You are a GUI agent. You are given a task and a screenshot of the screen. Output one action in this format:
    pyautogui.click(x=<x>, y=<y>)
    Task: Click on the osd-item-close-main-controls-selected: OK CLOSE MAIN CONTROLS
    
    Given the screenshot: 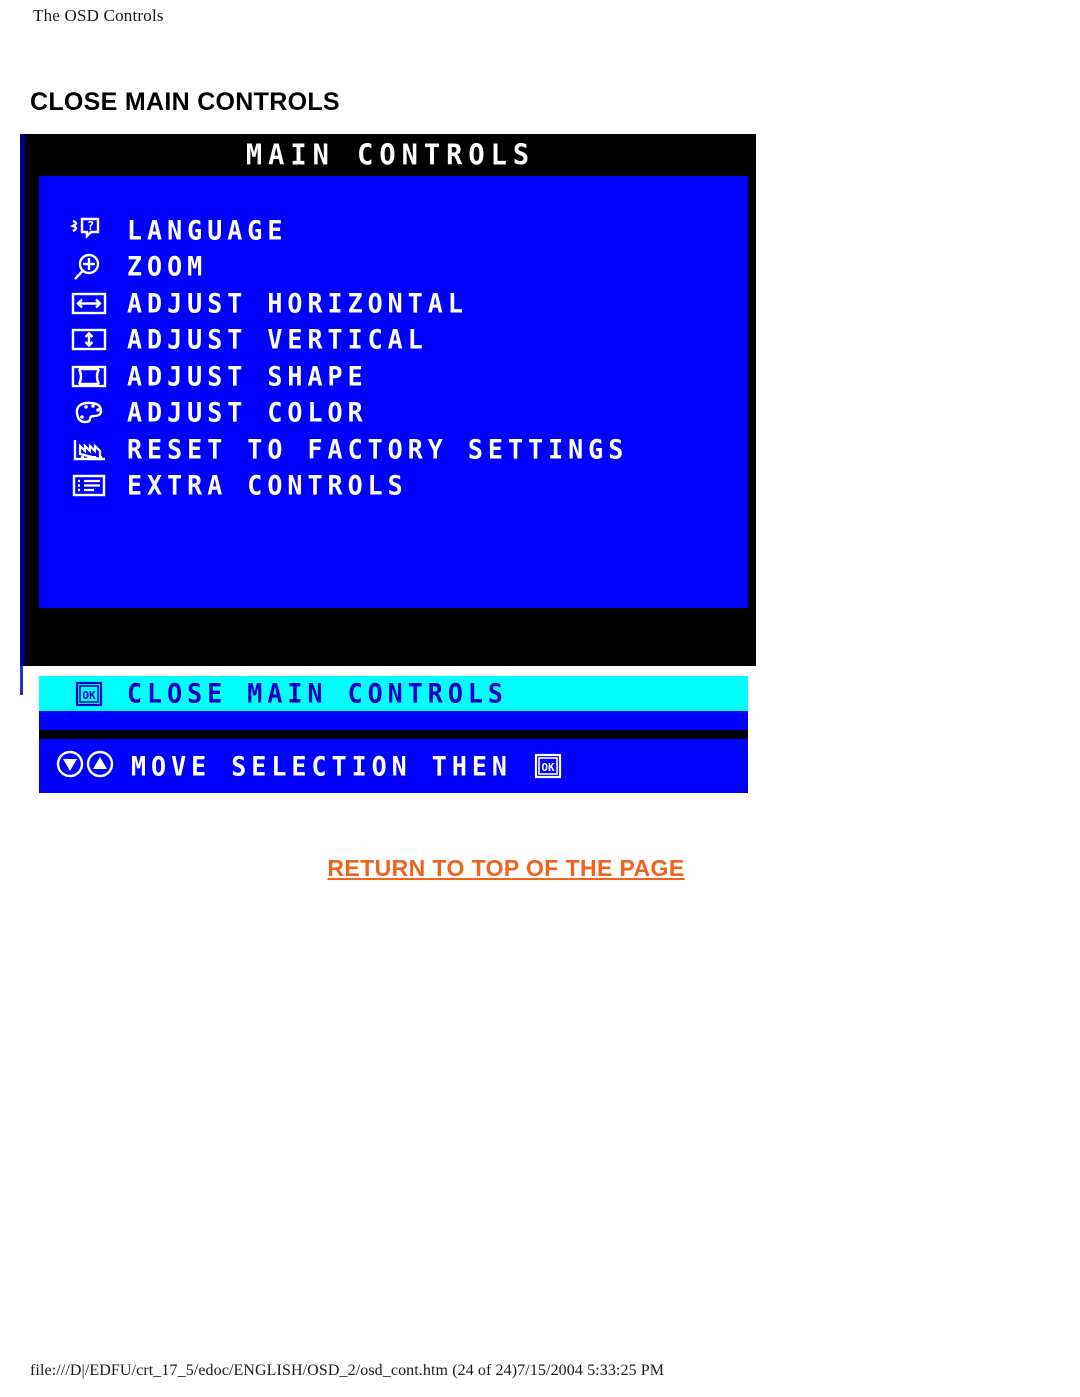 What is the action you would take?
    pyautogui.click(x=393, y=693)
    